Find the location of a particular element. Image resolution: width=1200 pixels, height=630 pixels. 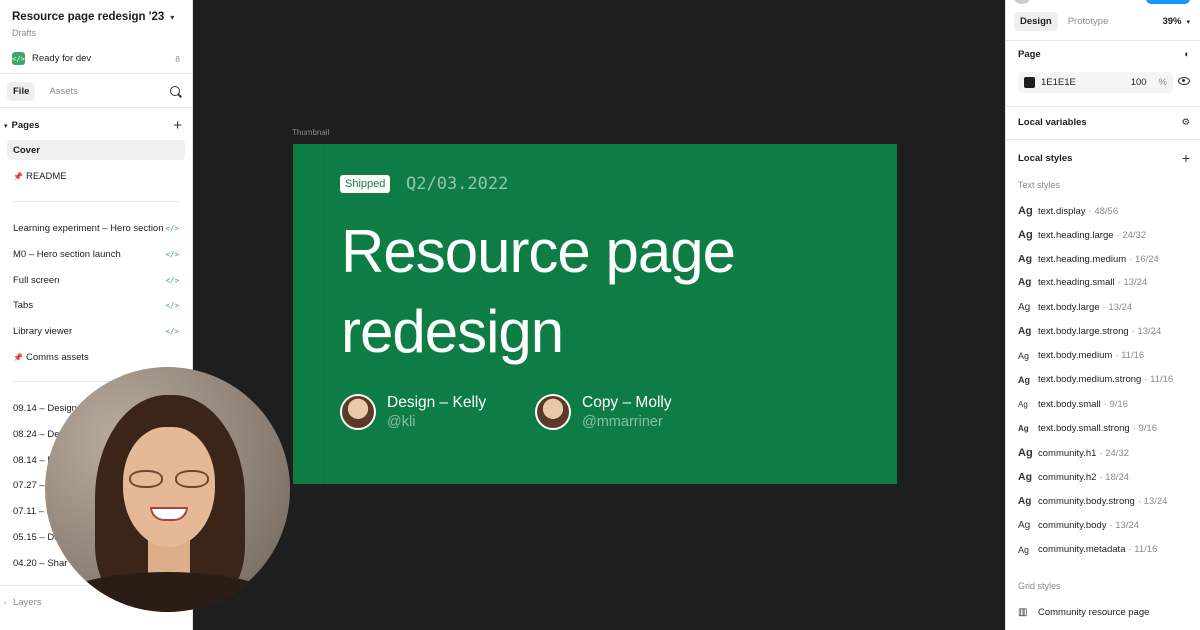

eye-icon is located at coordinates (1184, 81).